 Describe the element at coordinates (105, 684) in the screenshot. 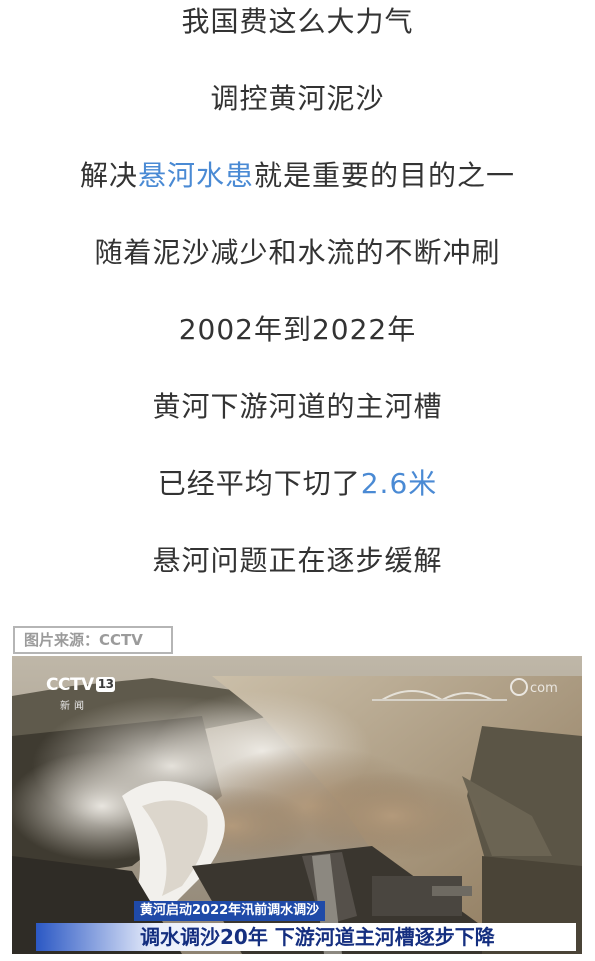

I see `channel-number: 13` at that location.